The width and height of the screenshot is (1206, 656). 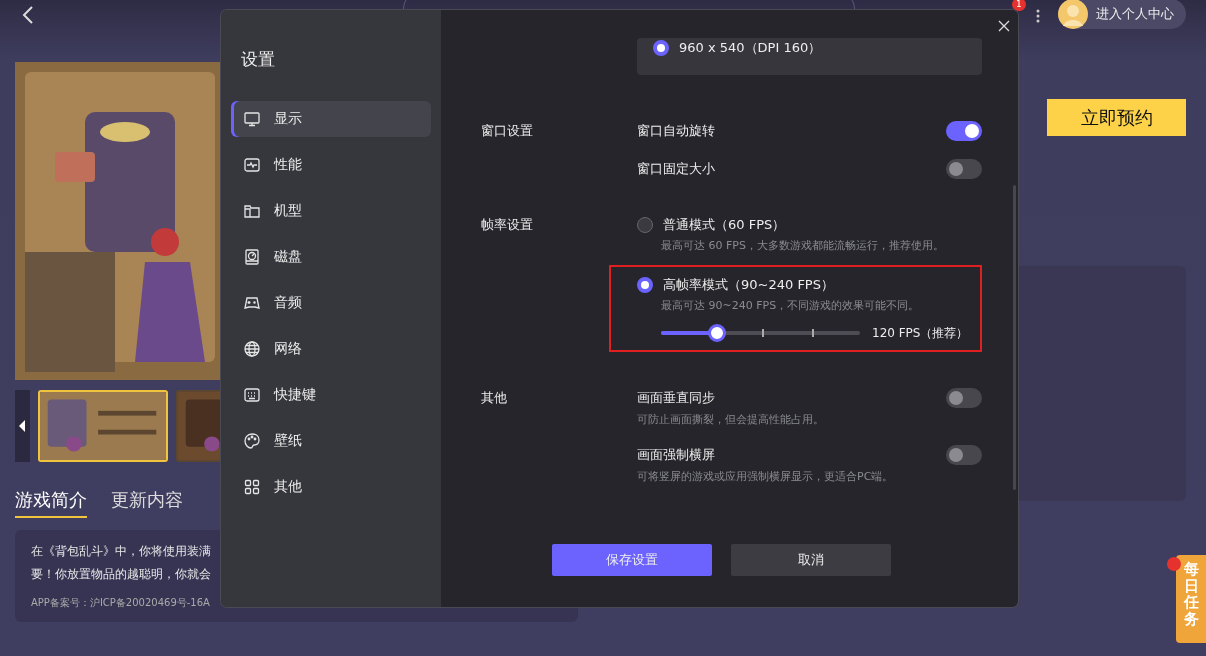 I want to click on nav-item: 其他, so click(x=331, y=487).